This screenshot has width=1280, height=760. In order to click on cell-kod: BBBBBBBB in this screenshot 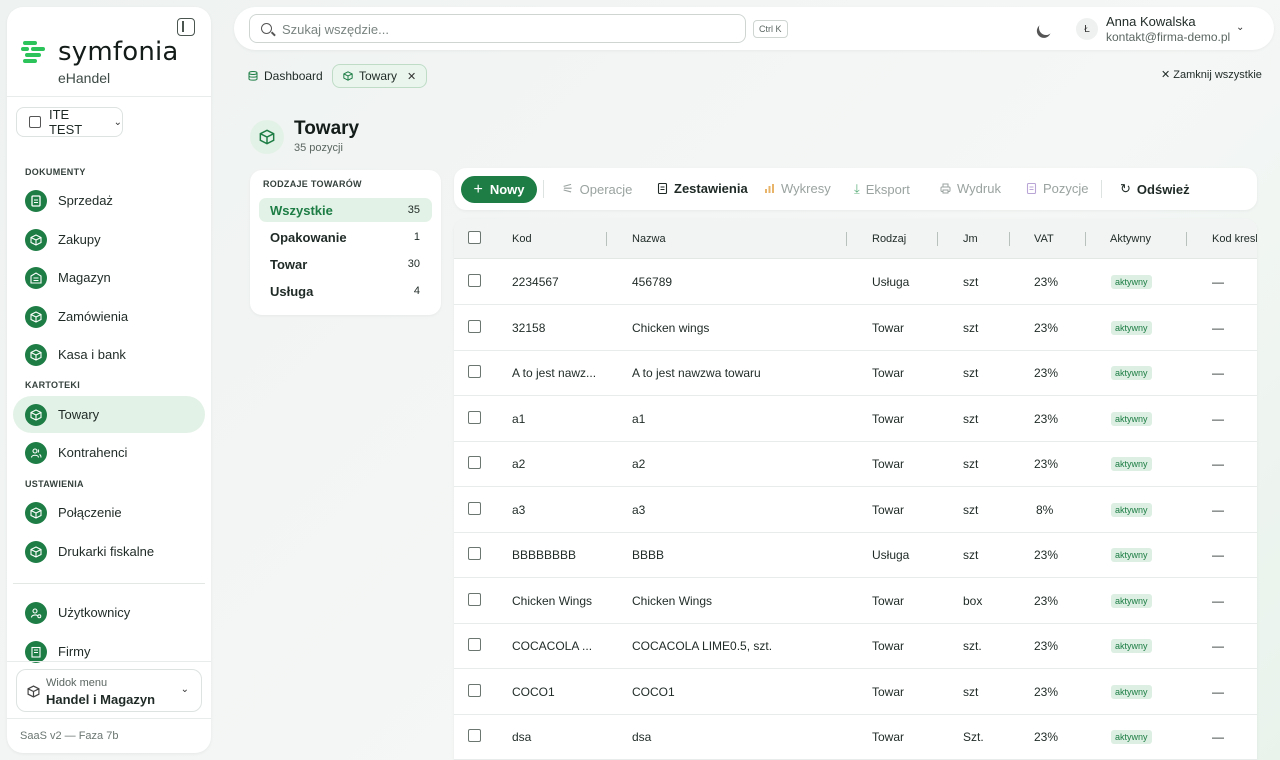, I will do `click(544, 555)`.